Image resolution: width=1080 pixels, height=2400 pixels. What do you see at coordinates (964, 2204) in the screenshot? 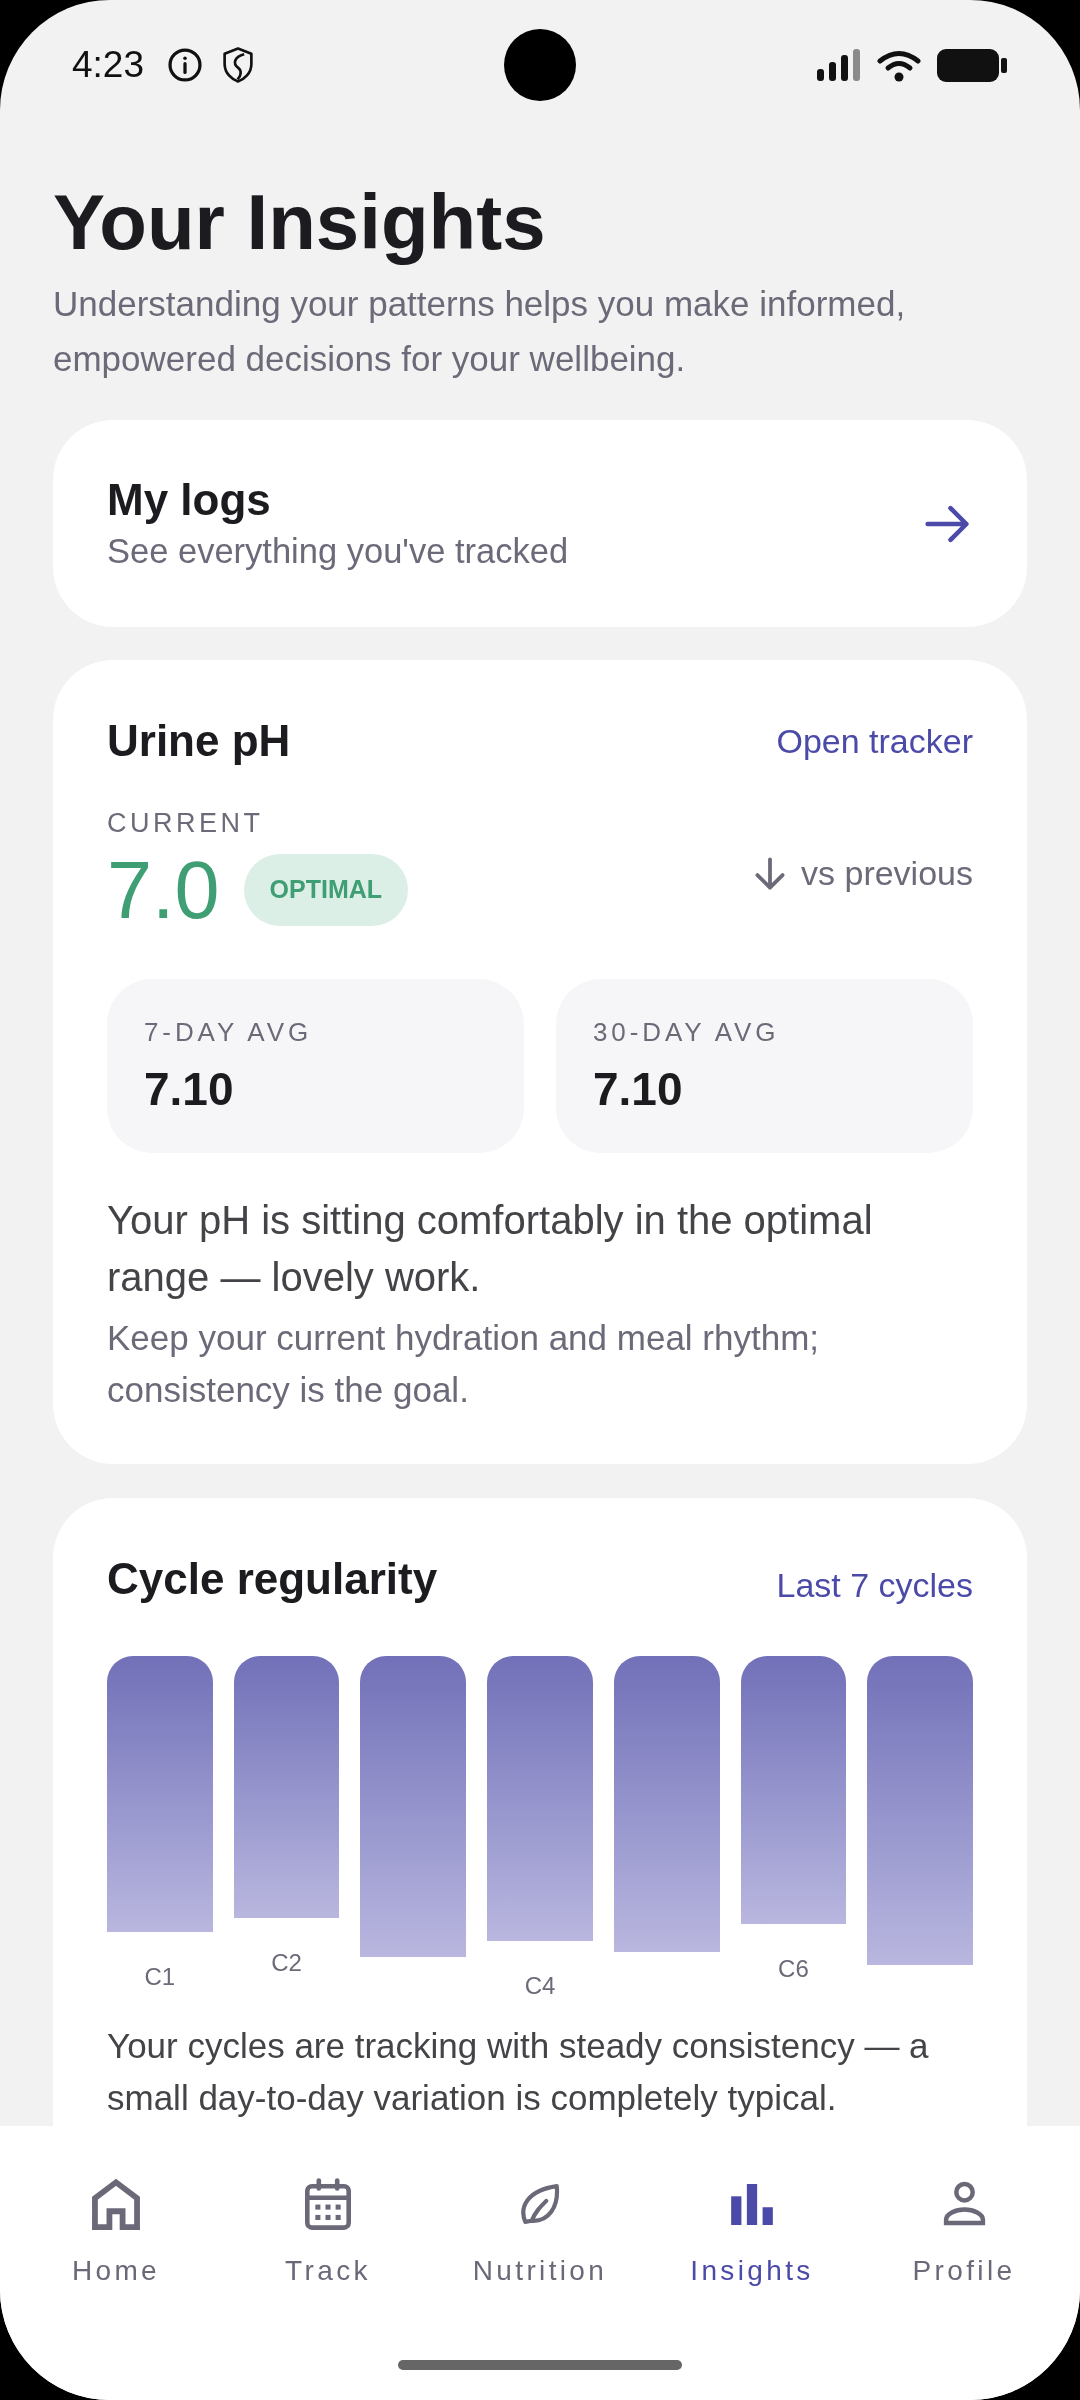
I see `person-icon` at bounding box center [964, 2204].